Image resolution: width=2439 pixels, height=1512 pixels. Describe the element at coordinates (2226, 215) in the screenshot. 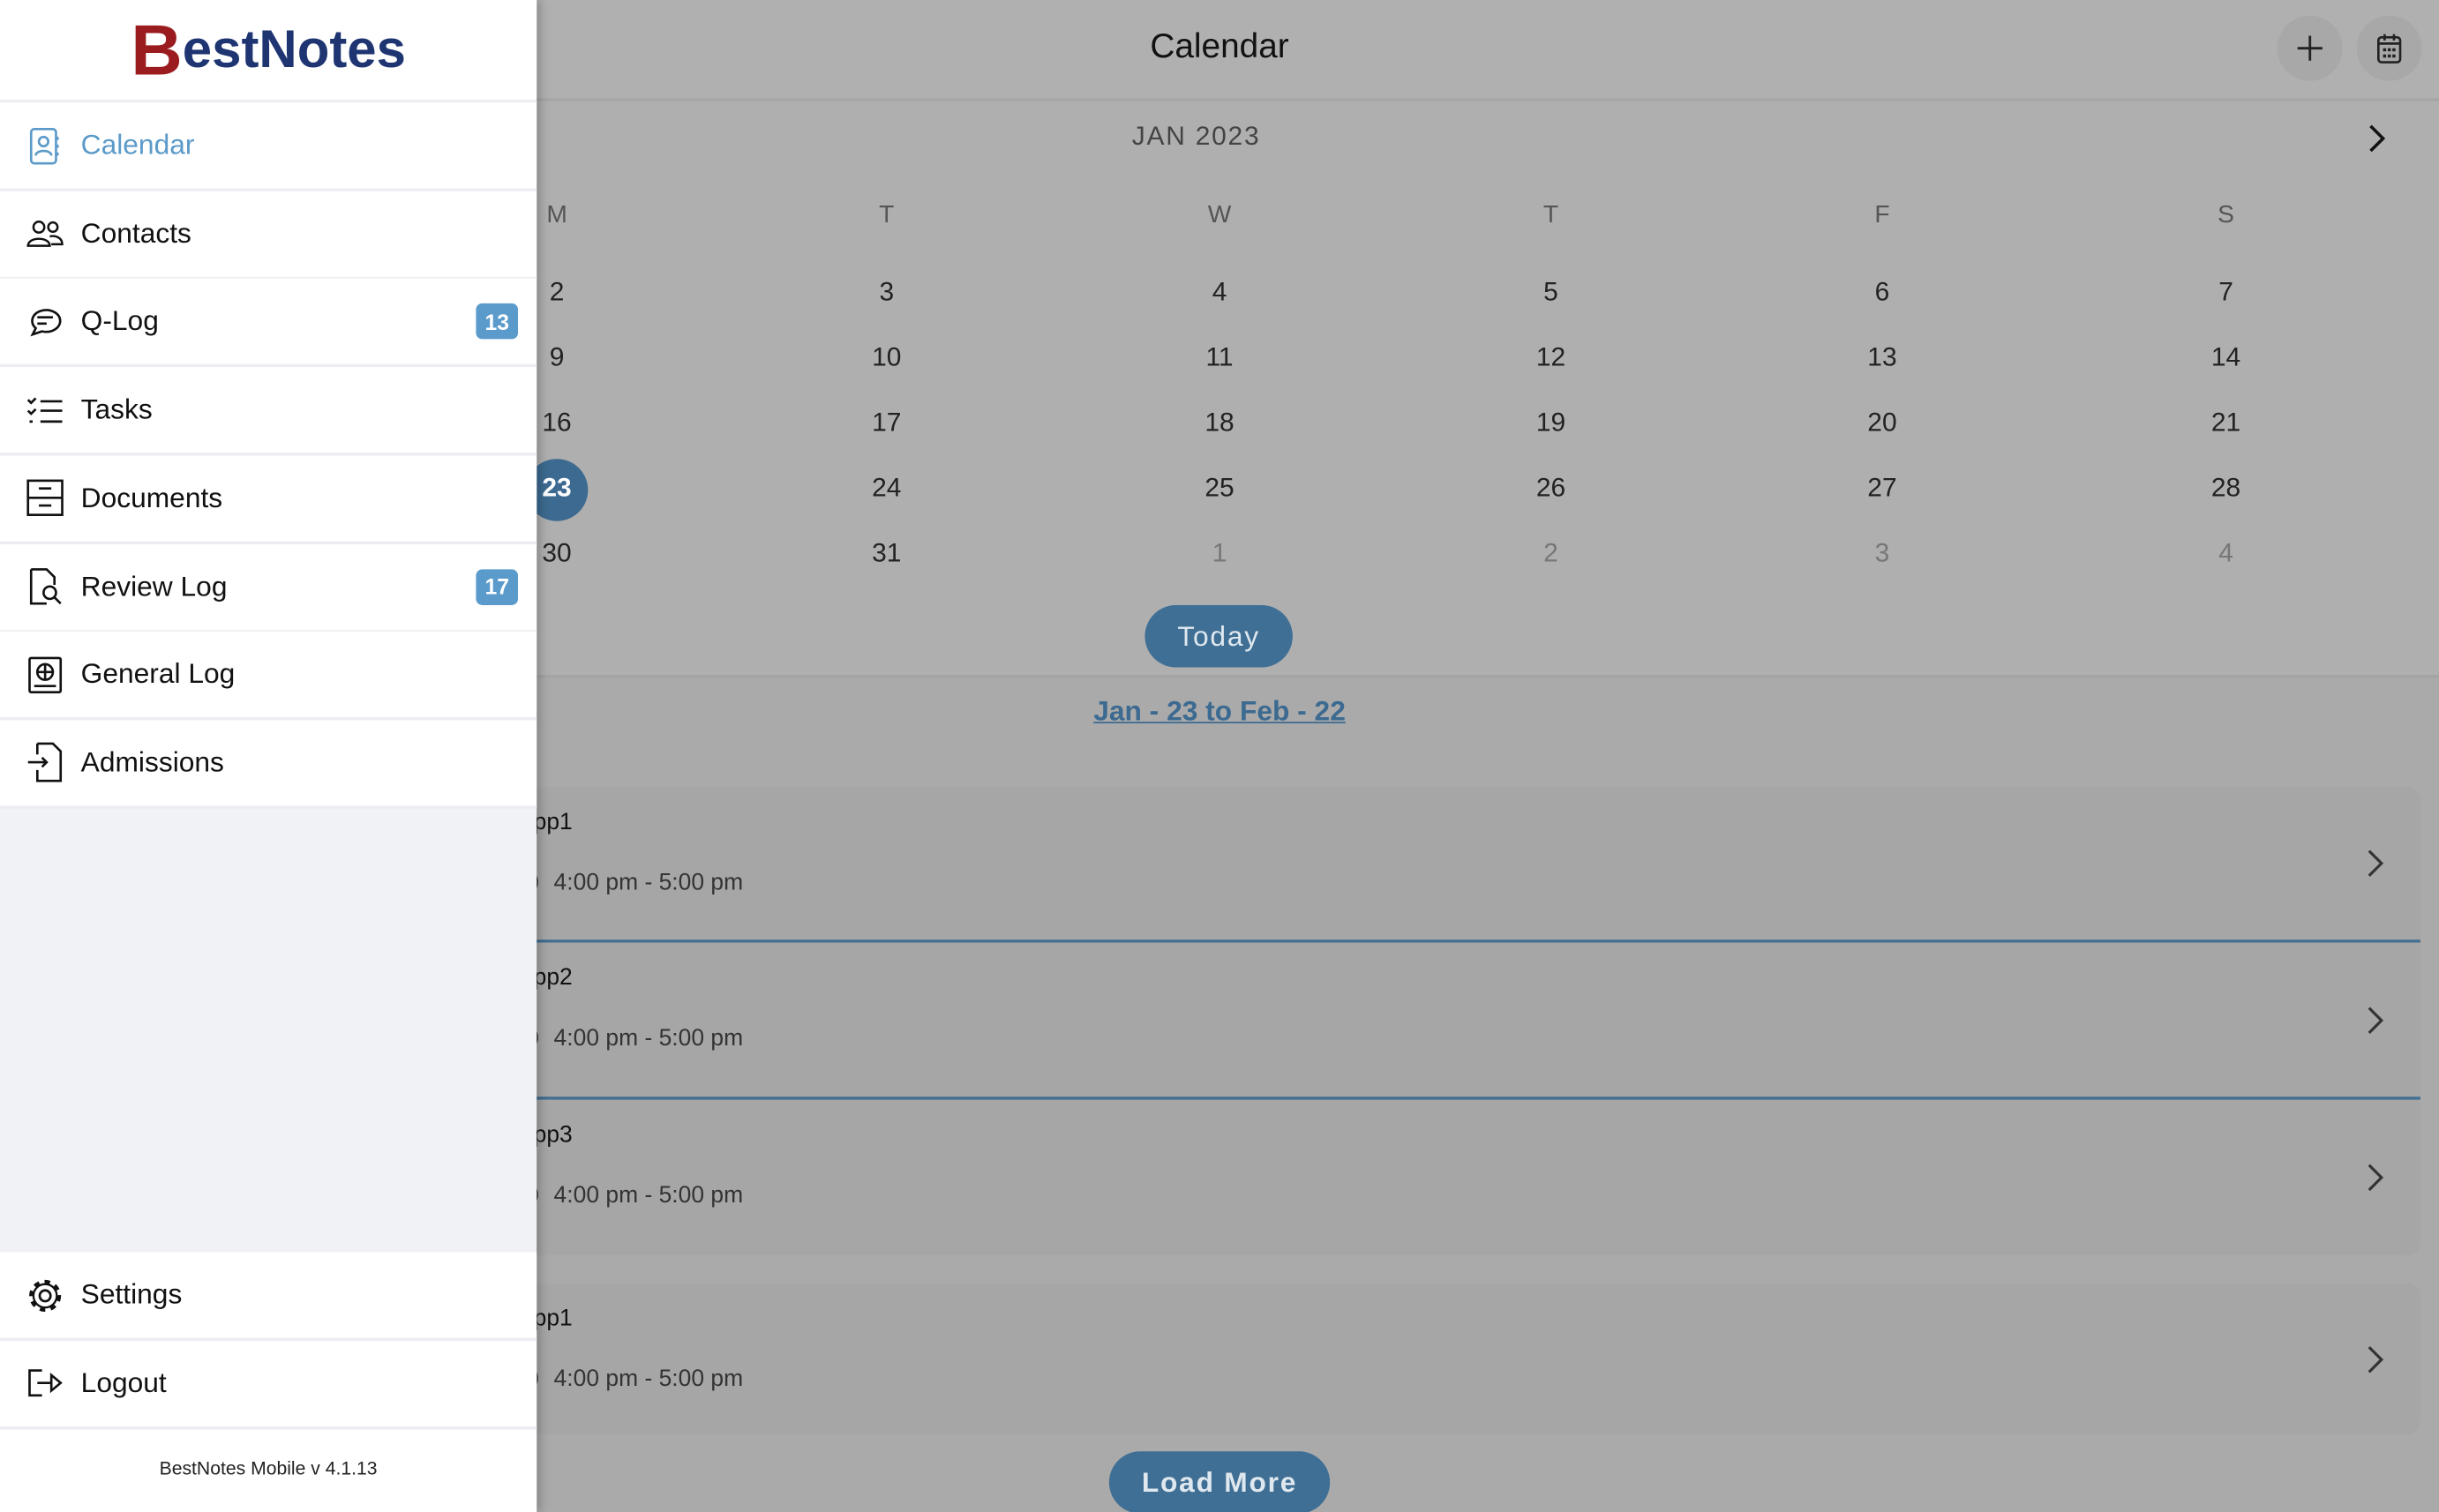

I see `weekday-header: S` at that location.